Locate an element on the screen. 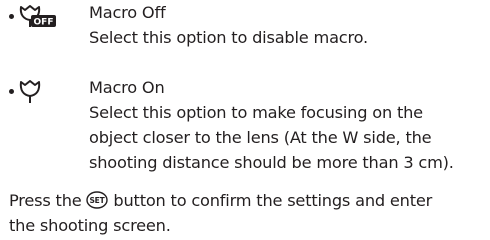  set-button-icon: SET is located at coordinates (97, 200).